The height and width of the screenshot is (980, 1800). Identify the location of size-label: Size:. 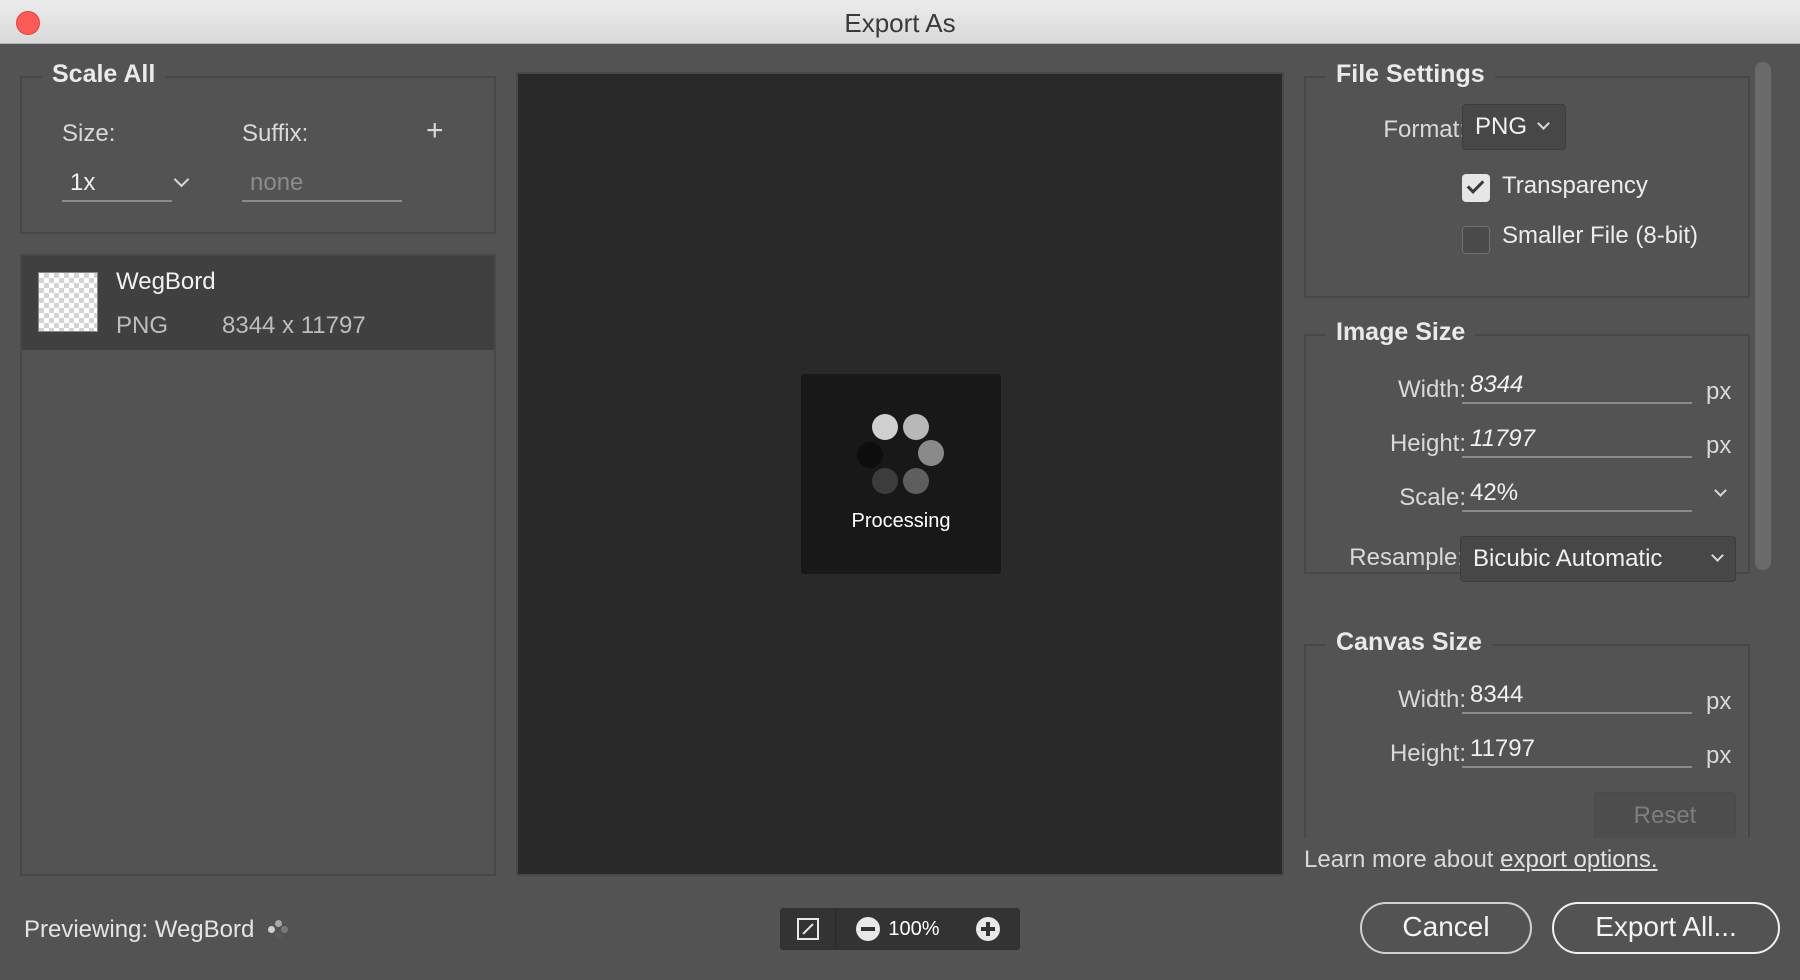
(89, 133).